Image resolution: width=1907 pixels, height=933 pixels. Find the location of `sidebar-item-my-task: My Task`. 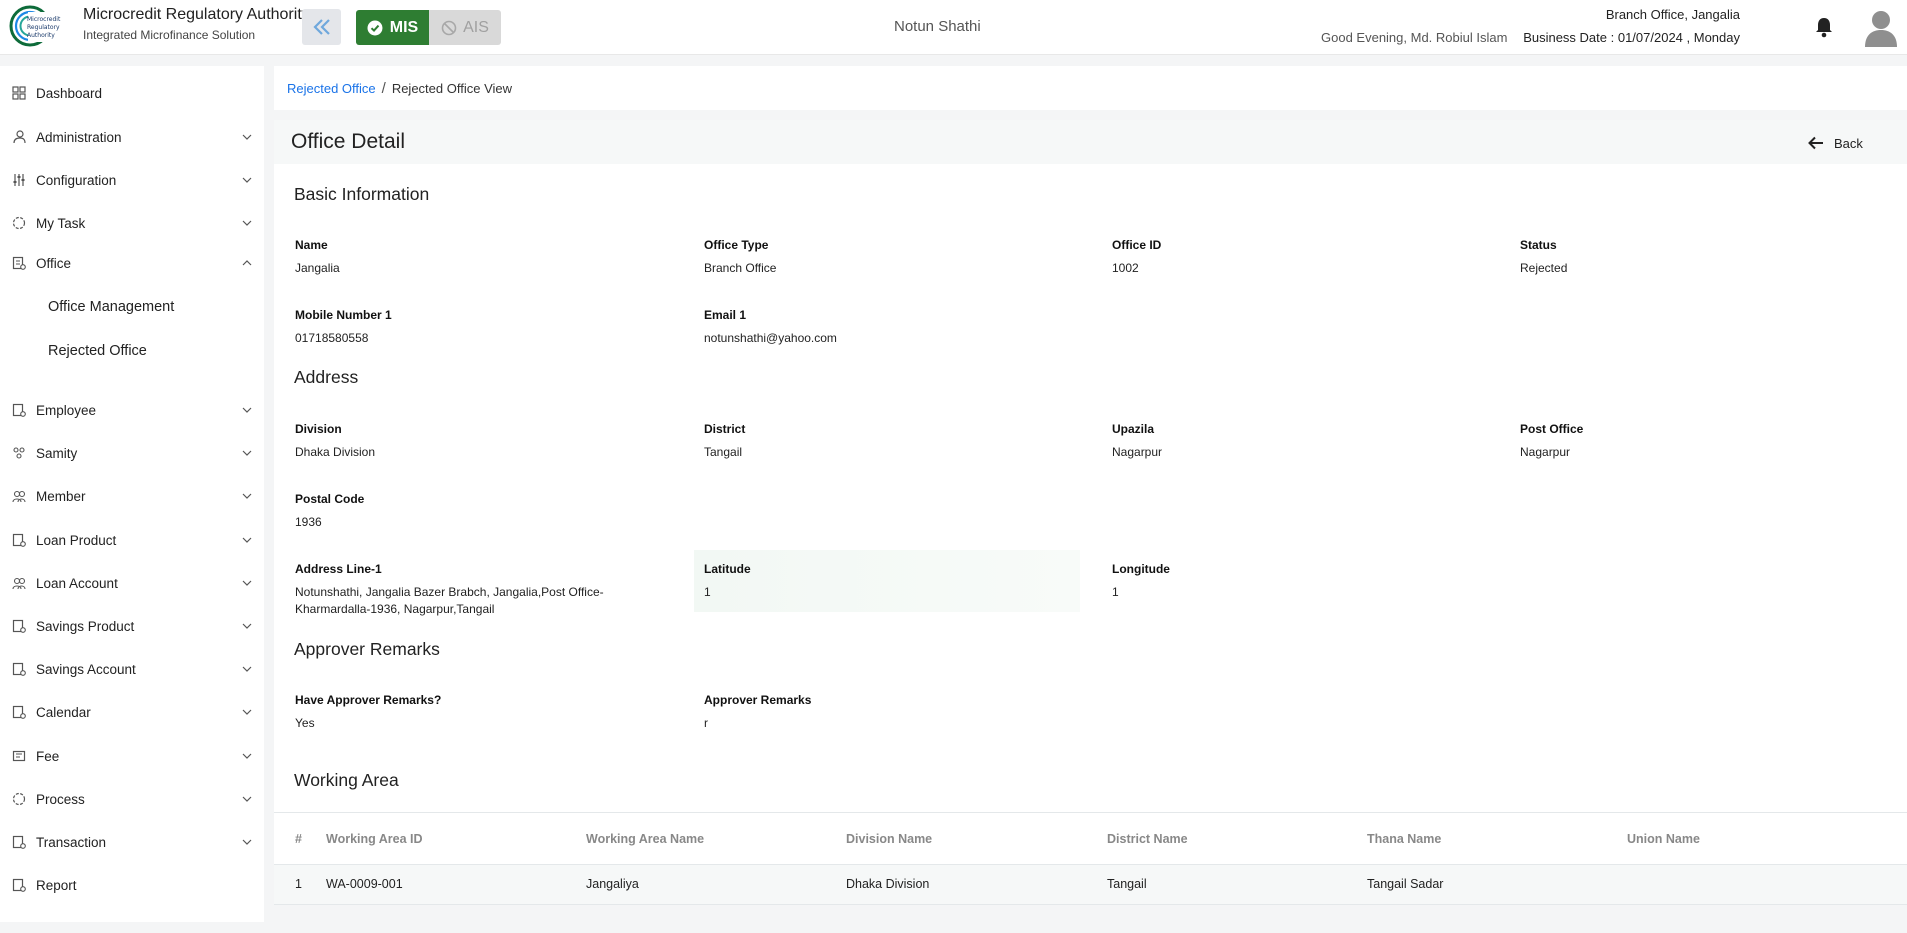

sidebar-item-my-task: My Task is located at coordinates (132, 223).